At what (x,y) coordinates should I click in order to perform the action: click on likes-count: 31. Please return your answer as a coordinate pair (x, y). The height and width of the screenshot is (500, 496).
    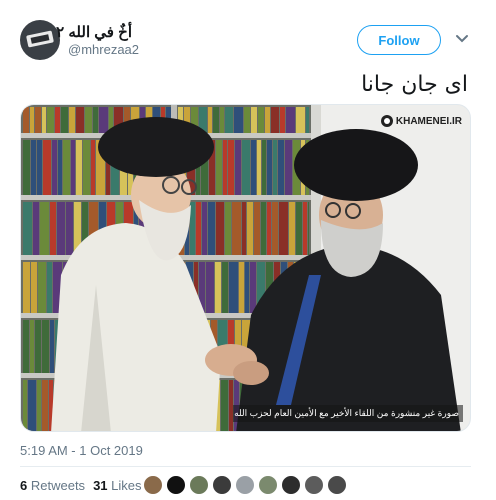
    Looking at the image, I should click on (100, 485).